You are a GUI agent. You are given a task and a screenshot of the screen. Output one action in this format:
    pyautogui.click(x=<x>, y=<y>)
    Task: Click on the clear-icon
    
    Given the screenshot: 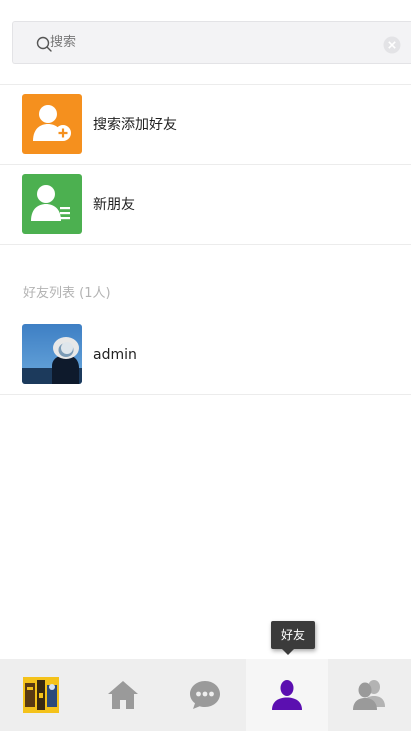 What is the action you would take?
    pyautogui.click(x=392, y=45)
    